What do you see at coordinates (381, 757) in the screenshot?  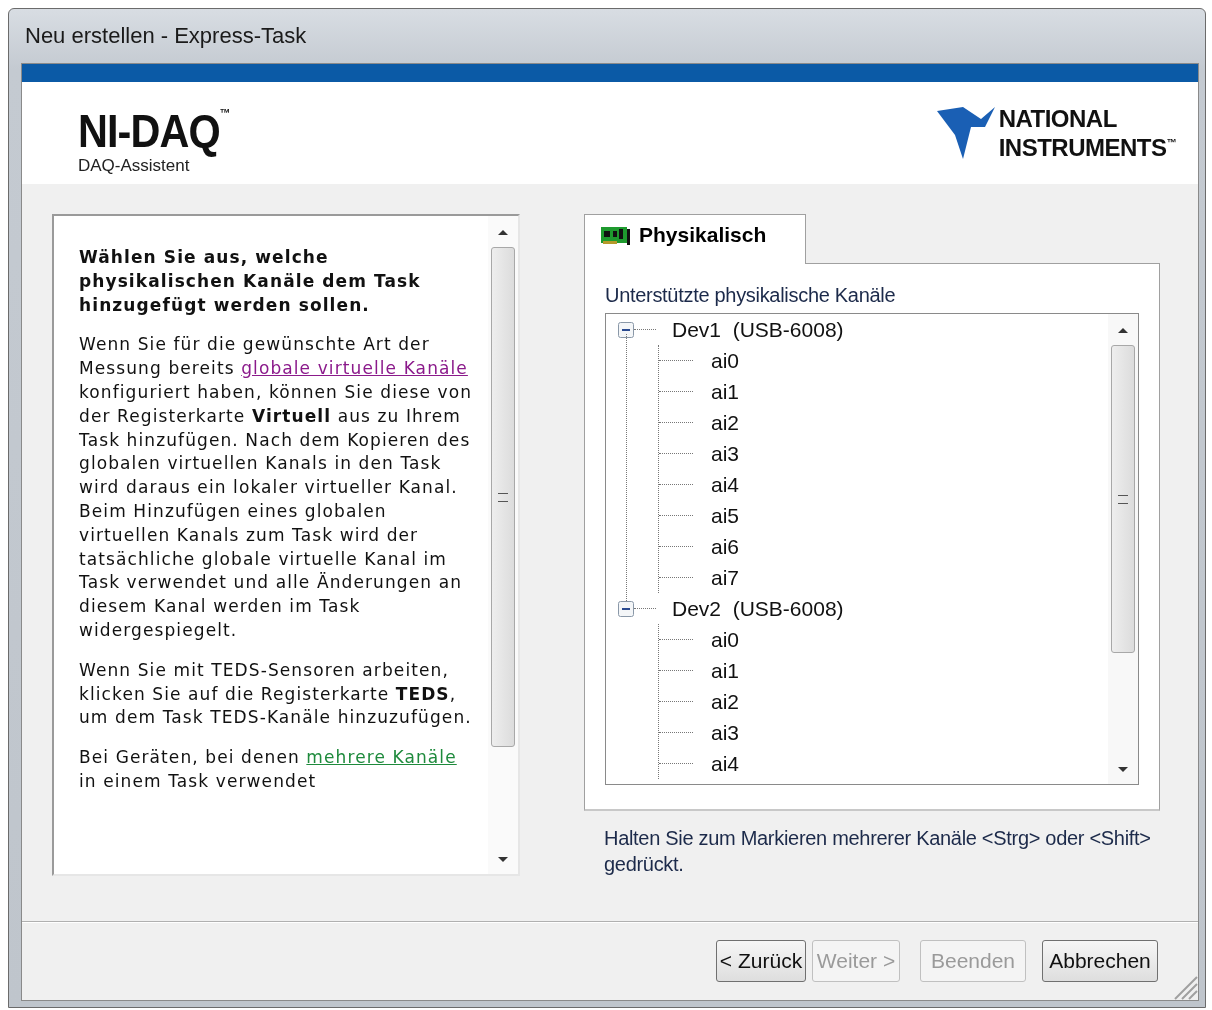 I see `help-link: mehrere Kanäle` at bounding box center [381, 757].